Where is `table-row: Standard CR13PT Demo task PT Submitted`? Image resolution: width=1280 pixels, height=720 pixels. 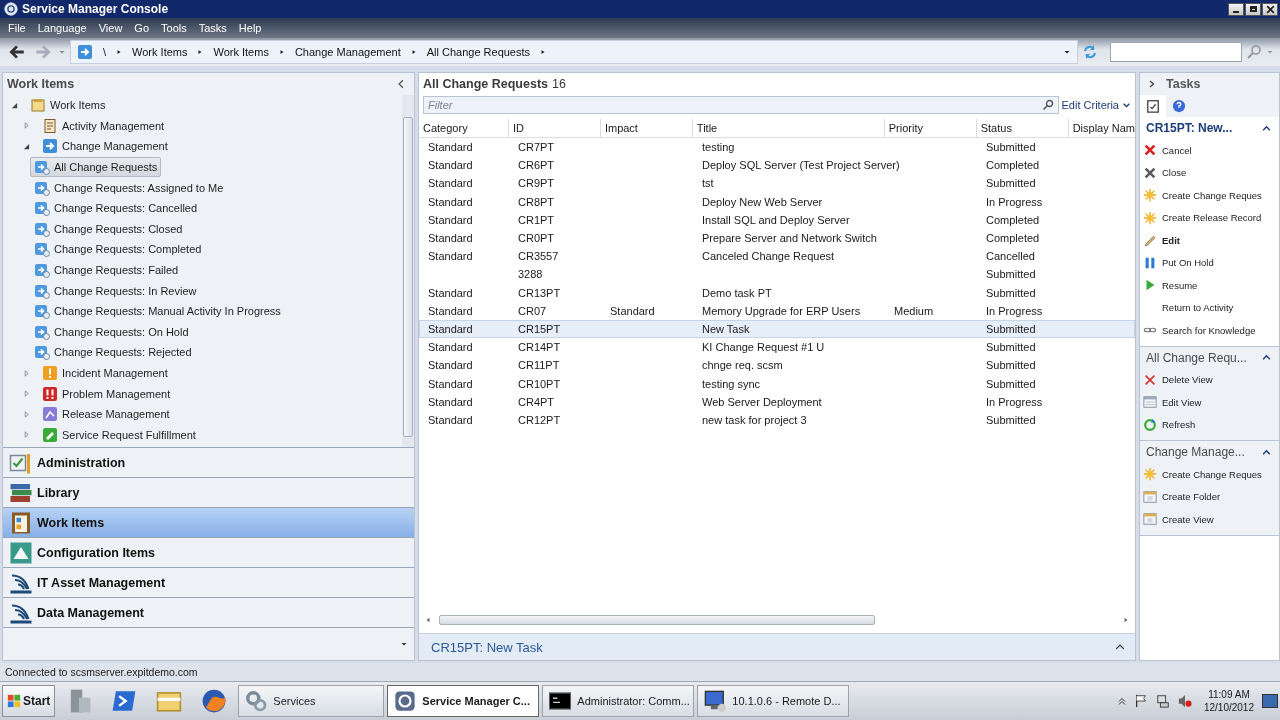
table-row: Standard CR13PT Demo task PT Submitted is located at coordinates (777, 292).